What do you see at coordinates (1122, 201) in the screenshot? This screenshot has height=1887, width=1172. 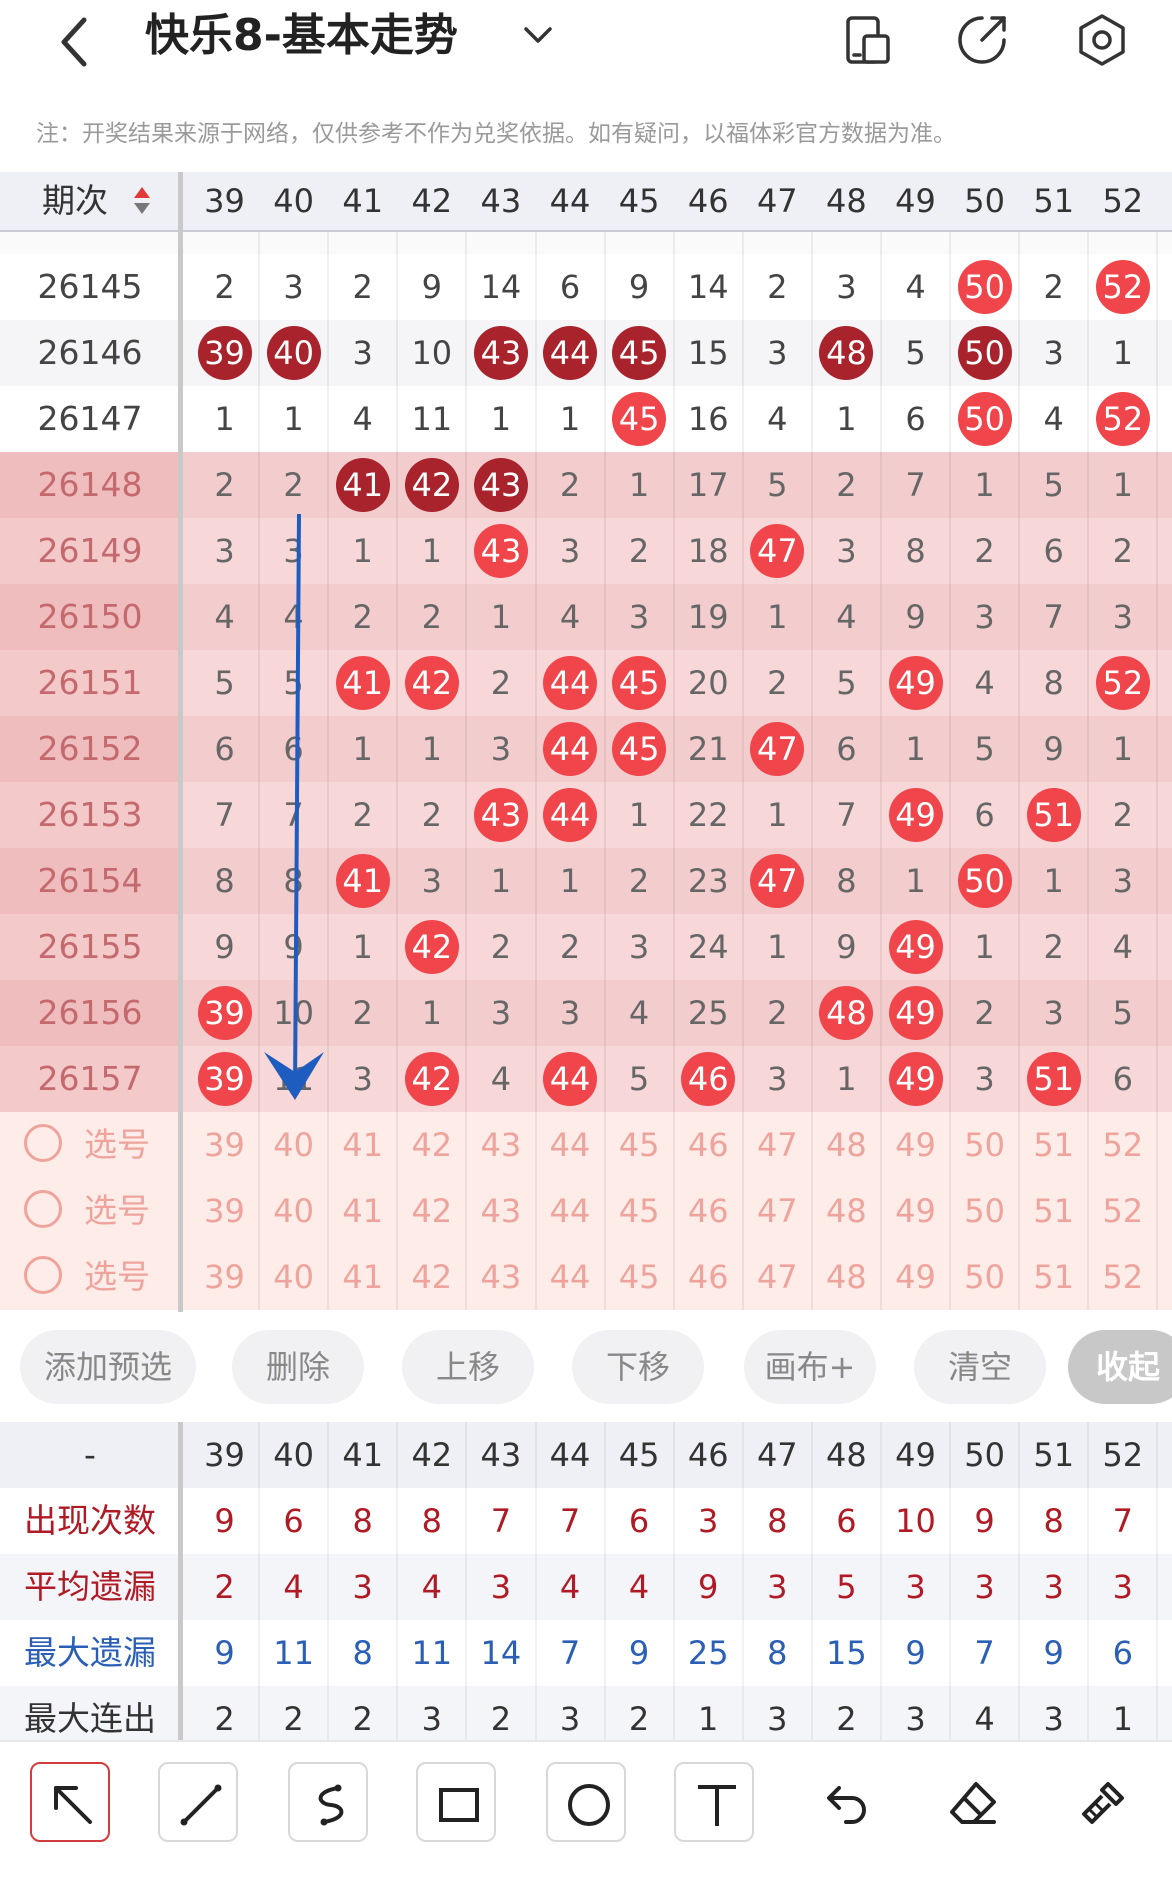 I see `column-number-header: 52` at bounding box center [1122, 201].